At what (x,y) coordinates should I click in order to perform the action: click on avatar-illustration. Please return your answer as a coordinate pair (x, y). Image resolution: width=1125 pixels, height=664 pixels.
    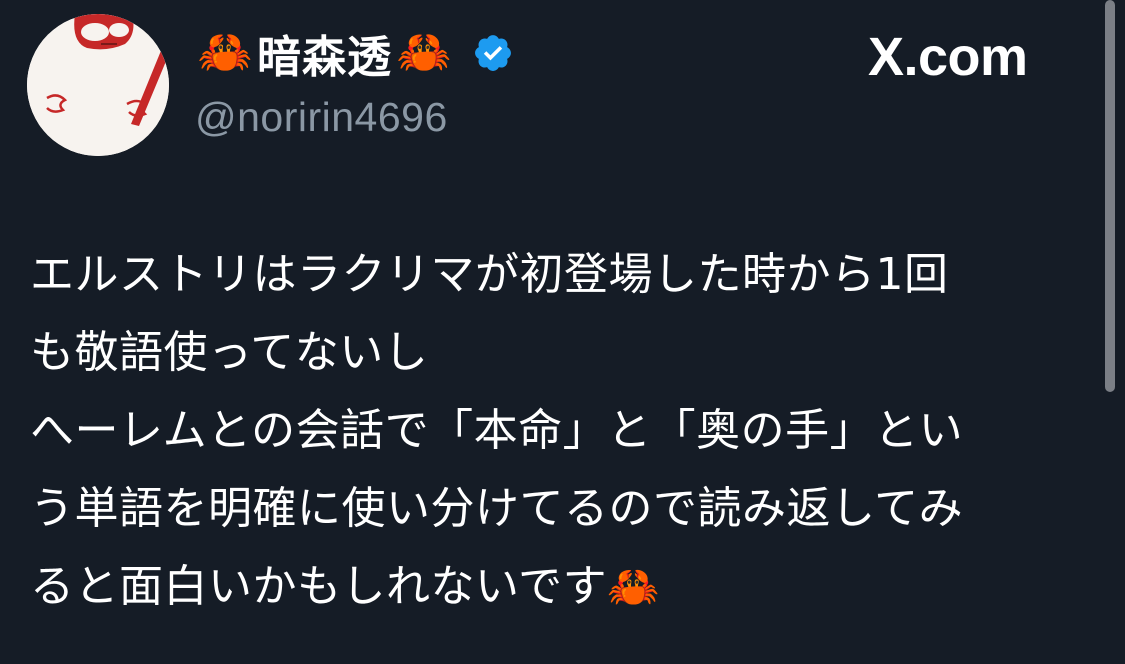
    Looking at the image, I should click on (98, 85).